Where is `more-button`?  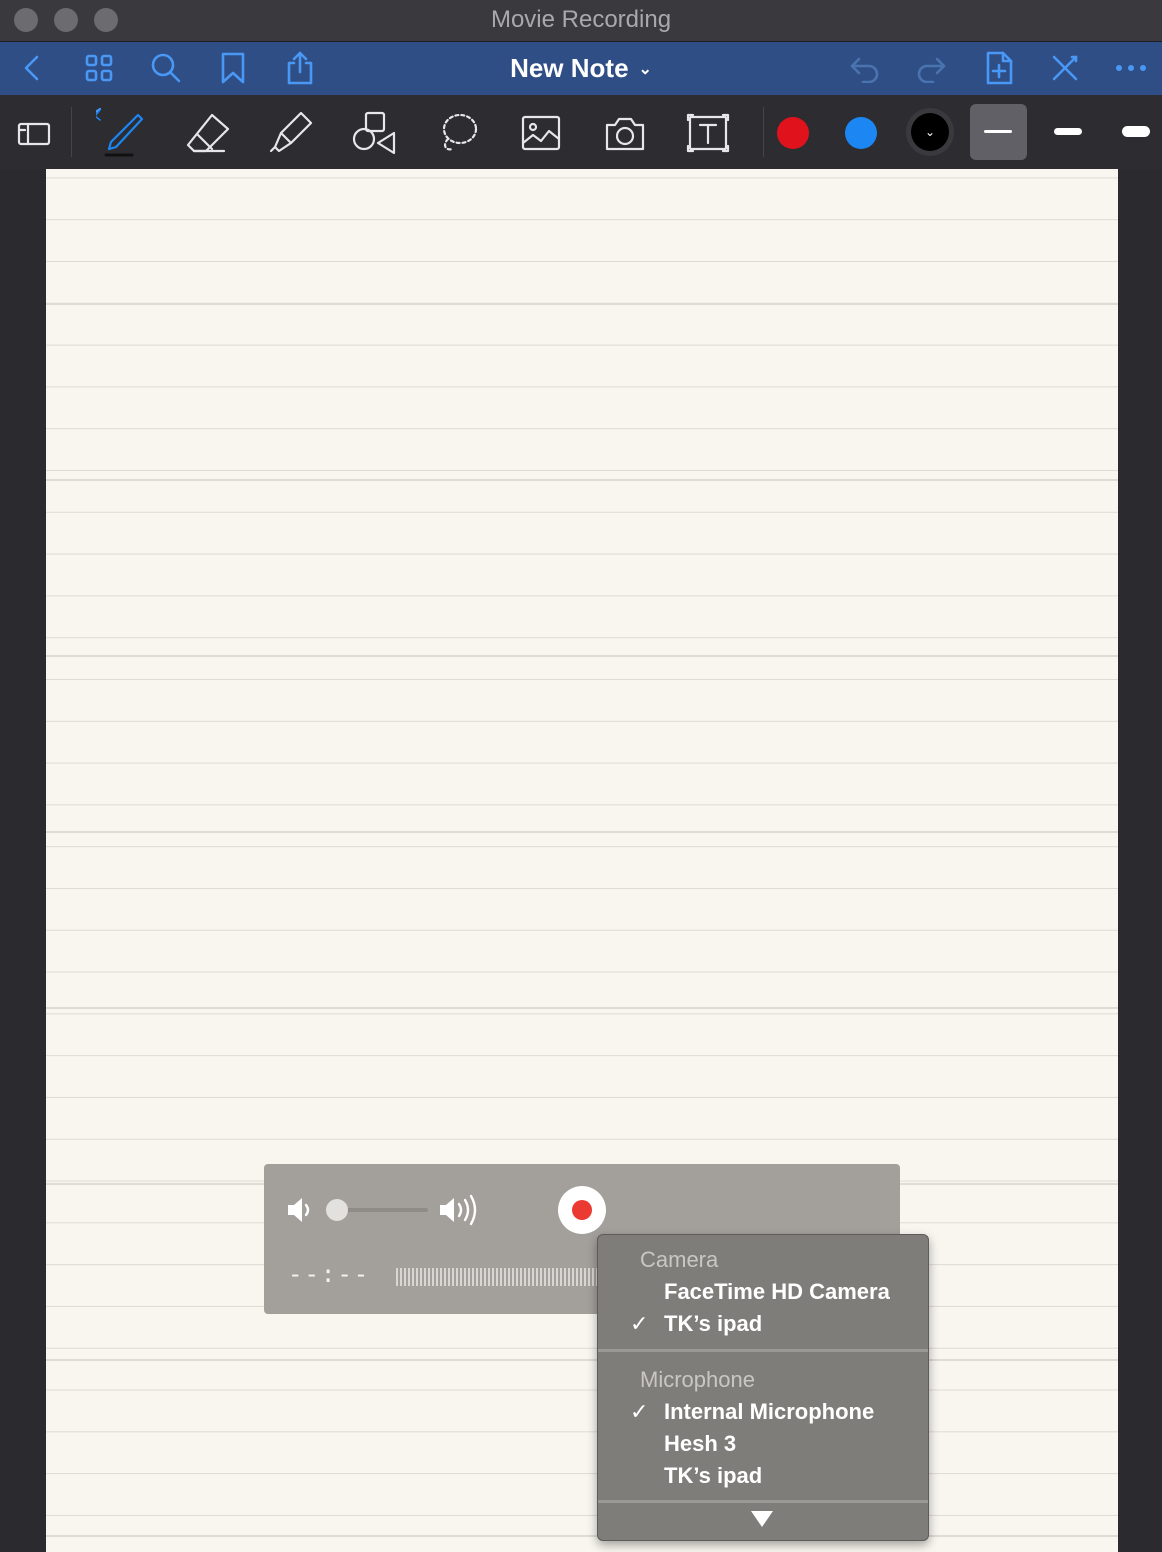 more-button is located at coordinates (1131, 68).